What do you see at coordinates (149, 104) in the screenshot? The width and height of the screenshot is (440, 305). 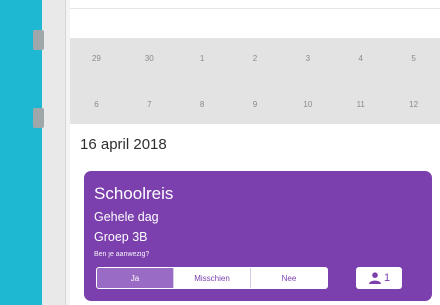 I see `calendar-day: 7` at bounding box center [149, 104].